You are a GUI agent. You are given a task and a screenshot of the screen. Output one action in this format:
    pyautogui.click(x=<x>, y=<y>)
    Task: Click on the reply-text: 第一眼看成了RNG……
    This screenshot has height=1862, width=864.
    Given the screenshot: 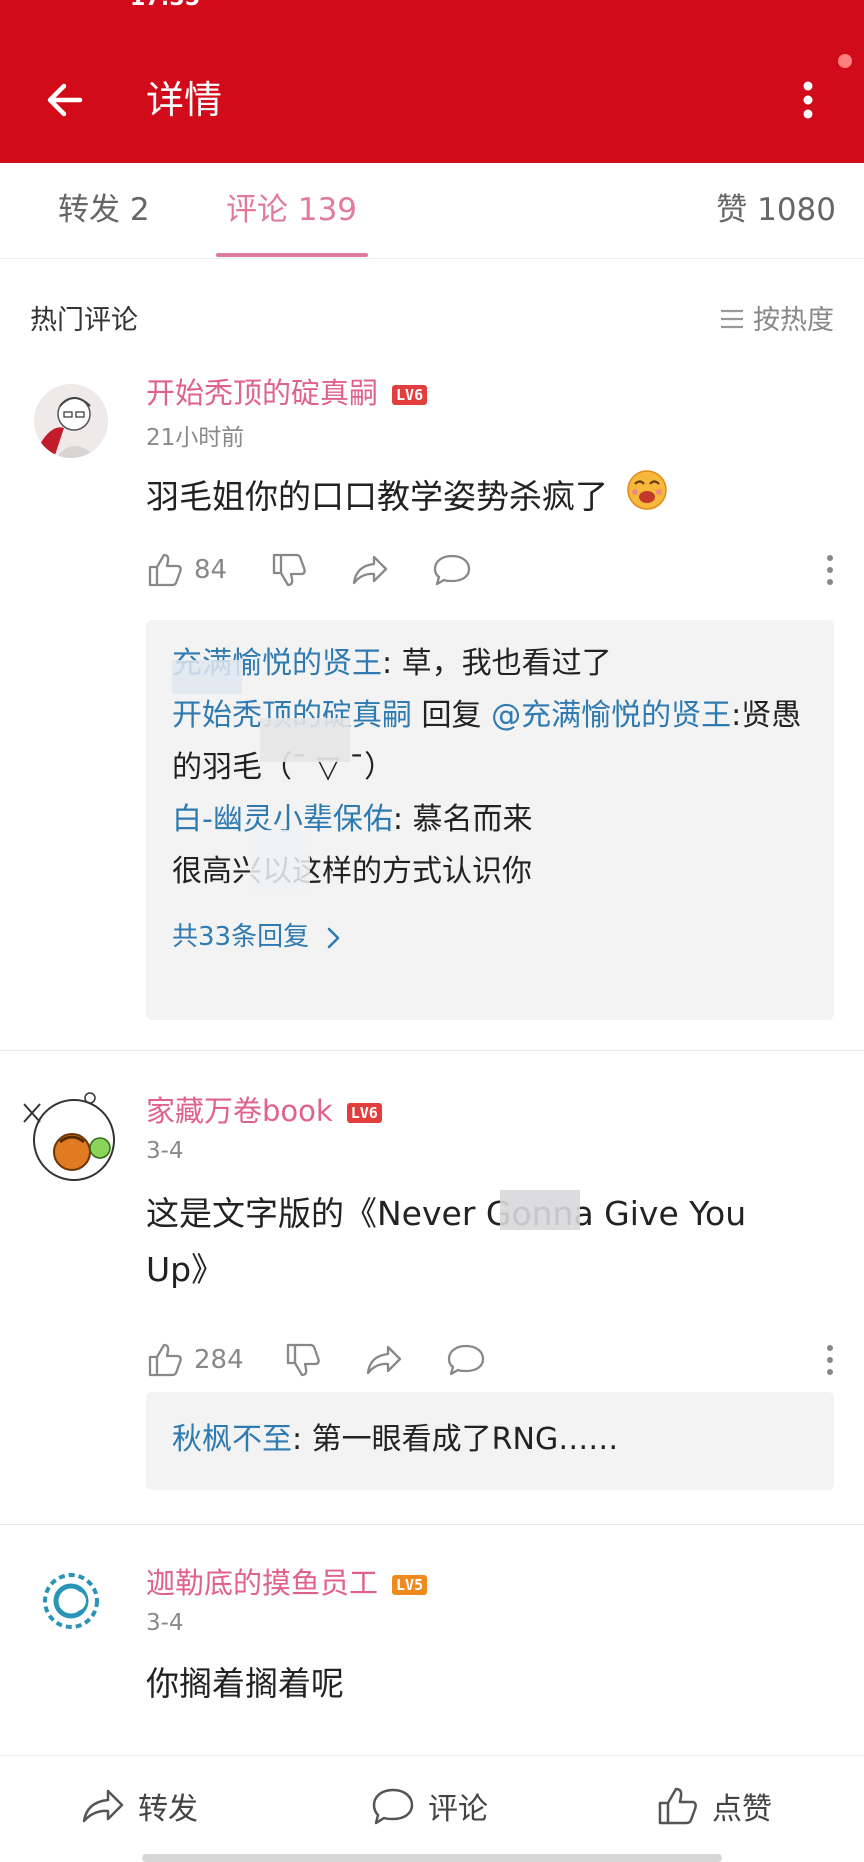 What is the action you would take?
    pyautogui.click(x=465, y=1439)
    